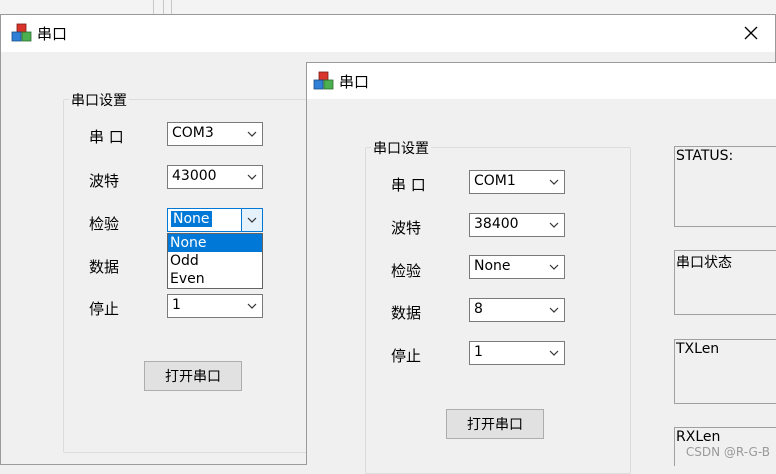  Describe the element at coordinates (215, 243) in the screenshot. I see `dropdown-option: None` at that location.